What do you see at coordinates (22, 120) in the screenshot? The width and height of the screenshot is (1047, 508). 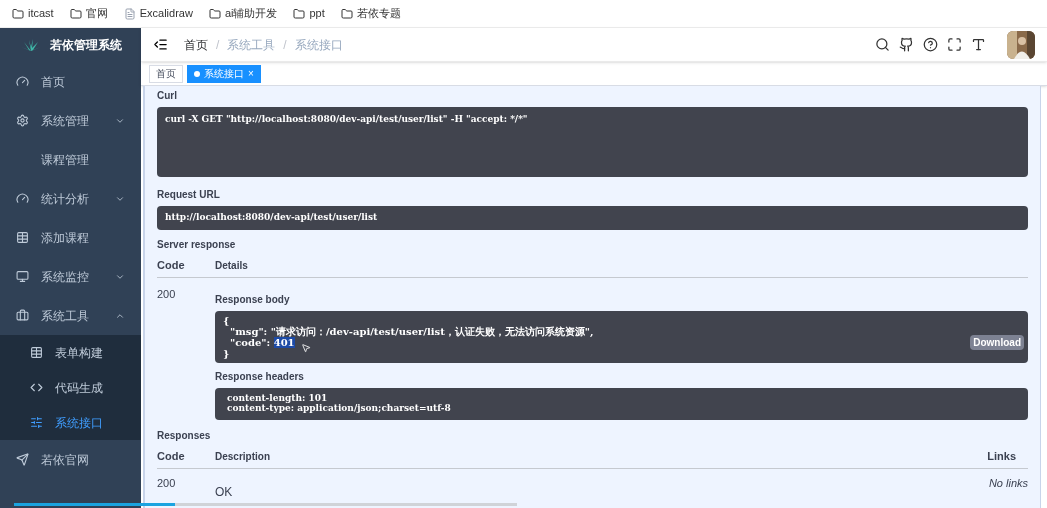 I see `settings-icon` at bounding box center [22, 120].